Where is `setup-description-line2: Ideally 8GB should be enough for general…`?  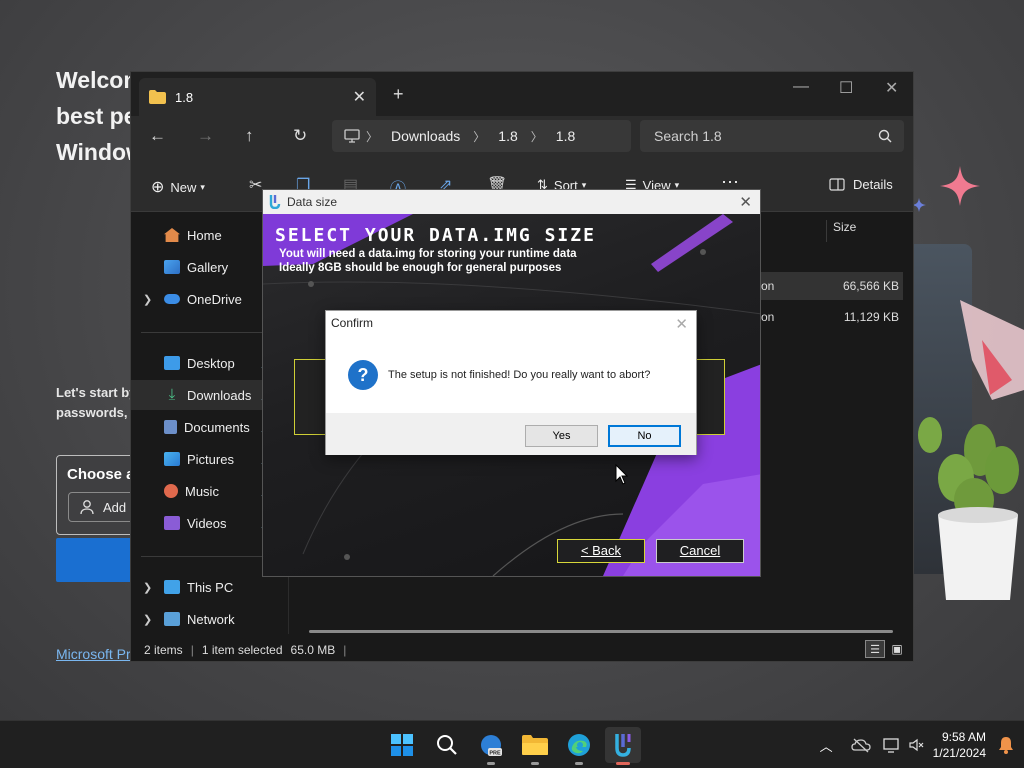 setup-description-line2: Ideally 8GB should be enough for general… is located at coordinates (420, 268).